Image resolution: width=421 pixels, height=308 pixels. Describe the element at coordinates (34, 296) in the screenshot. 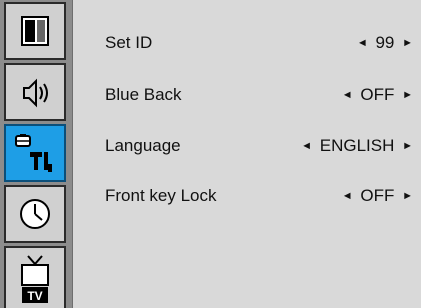

I see `tv-label: TV` at that location.